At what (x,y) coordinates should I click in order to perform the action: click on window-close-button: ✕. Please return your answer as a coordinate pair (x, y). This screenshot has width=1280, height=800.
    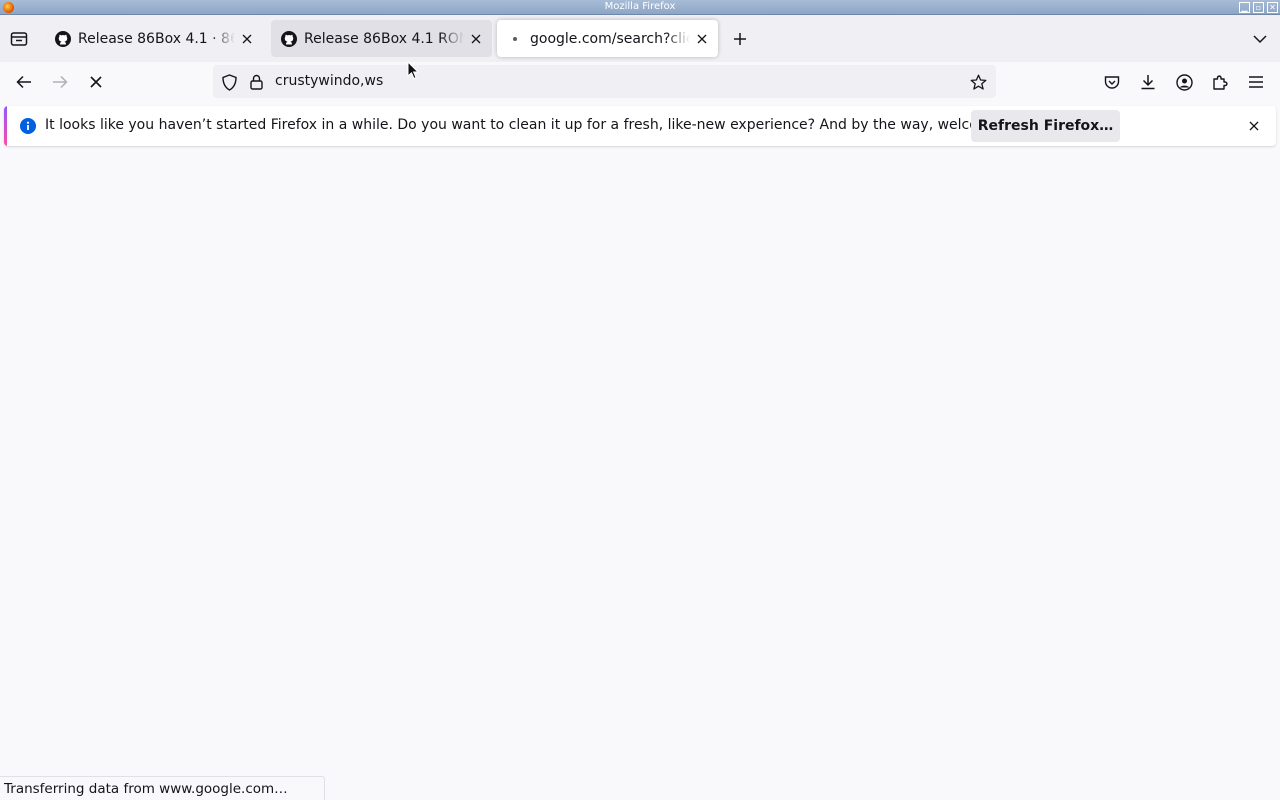
    Looking at the image, I should click on (1272, 7).